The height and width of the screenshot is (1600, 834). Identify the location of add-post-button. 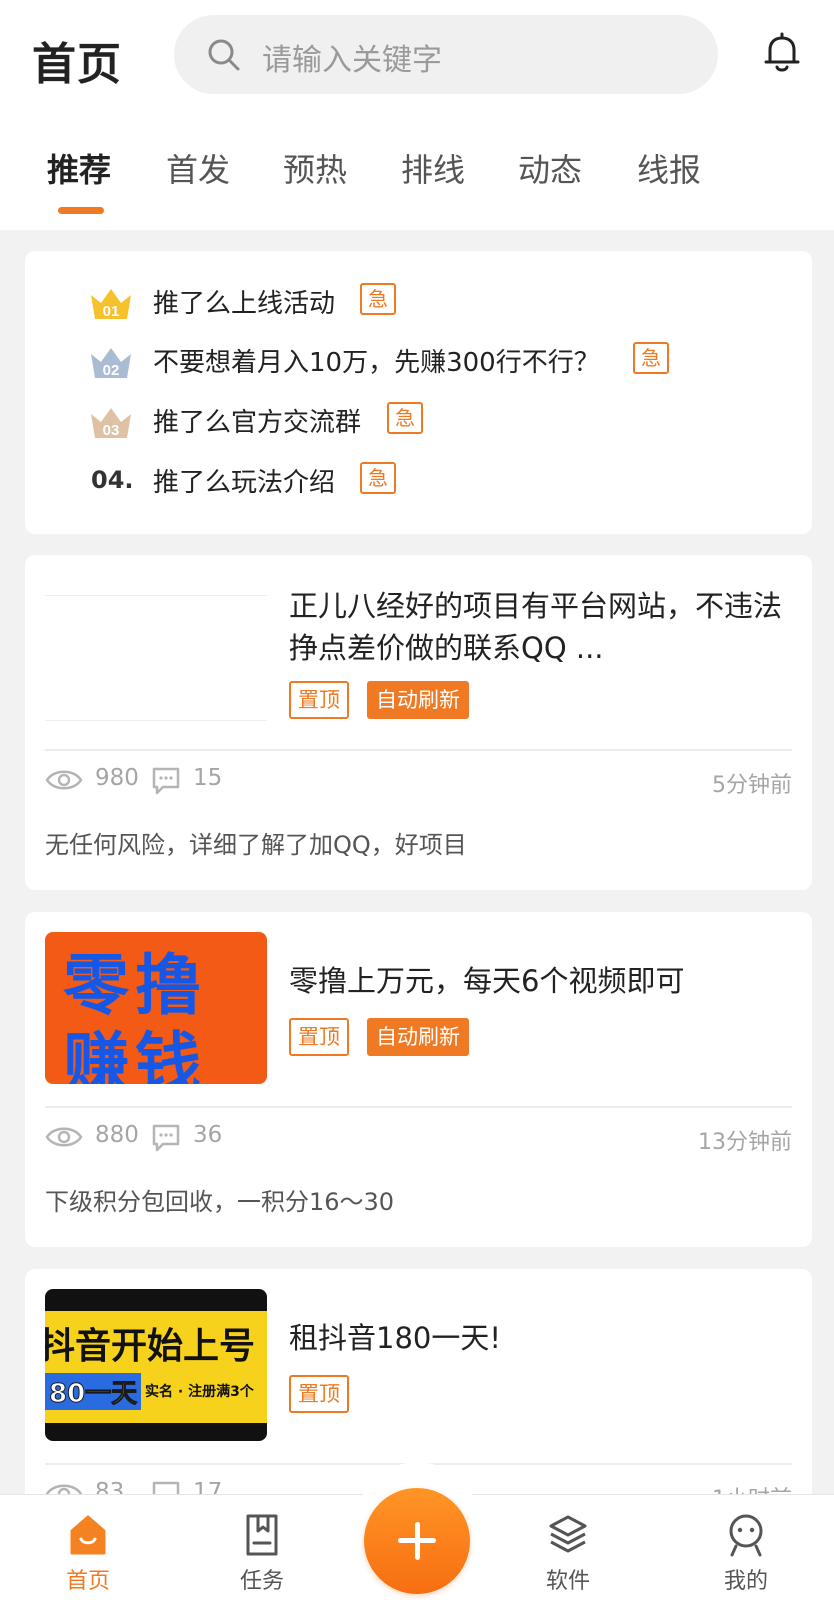
(417, 1541).